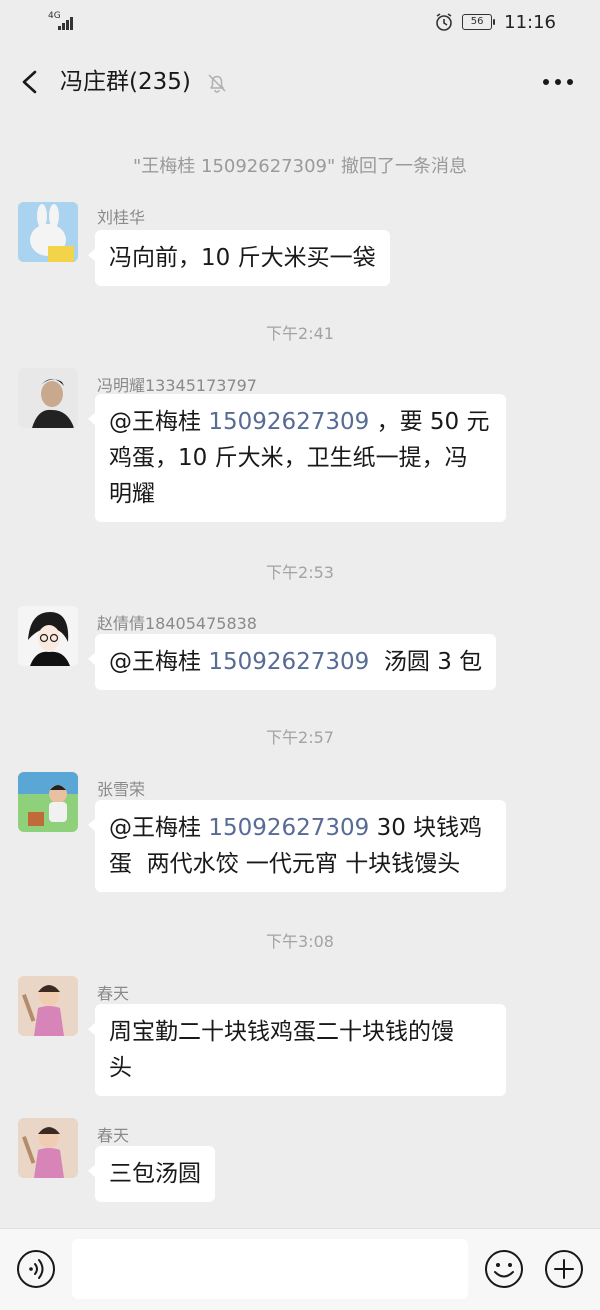  I want to click on message-timestamp: 下午2:57, so click(300, 737).